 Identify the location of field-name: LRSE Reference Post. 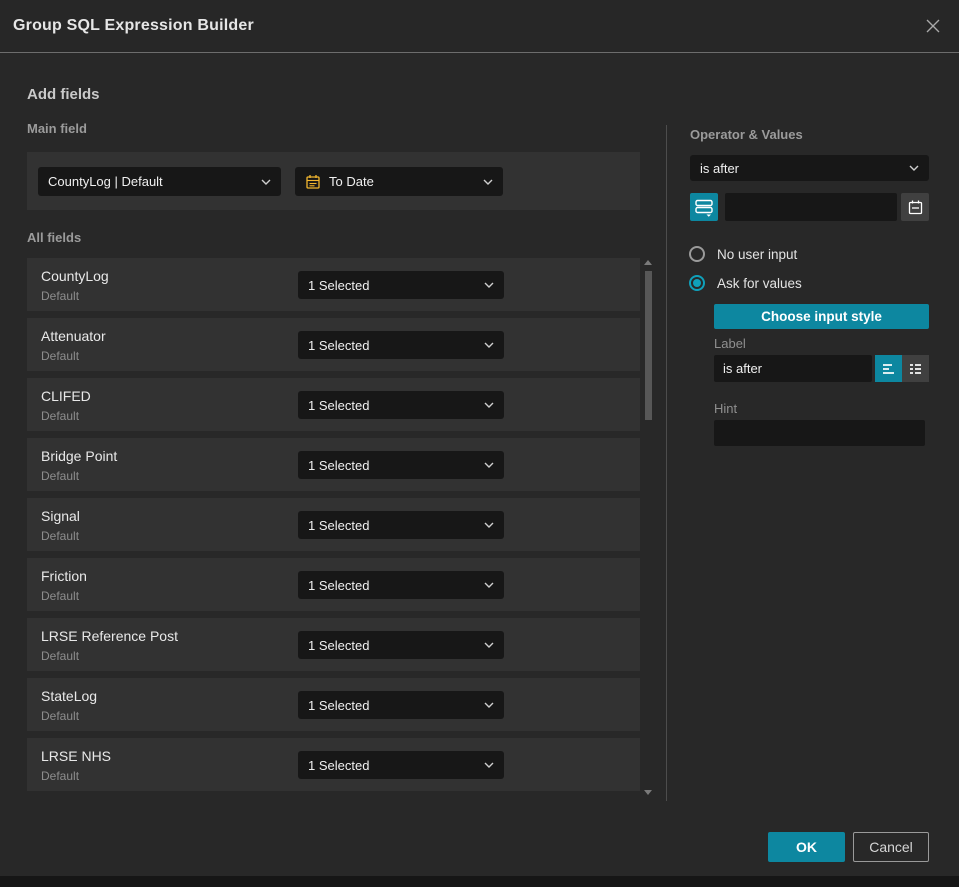
(109, 636).